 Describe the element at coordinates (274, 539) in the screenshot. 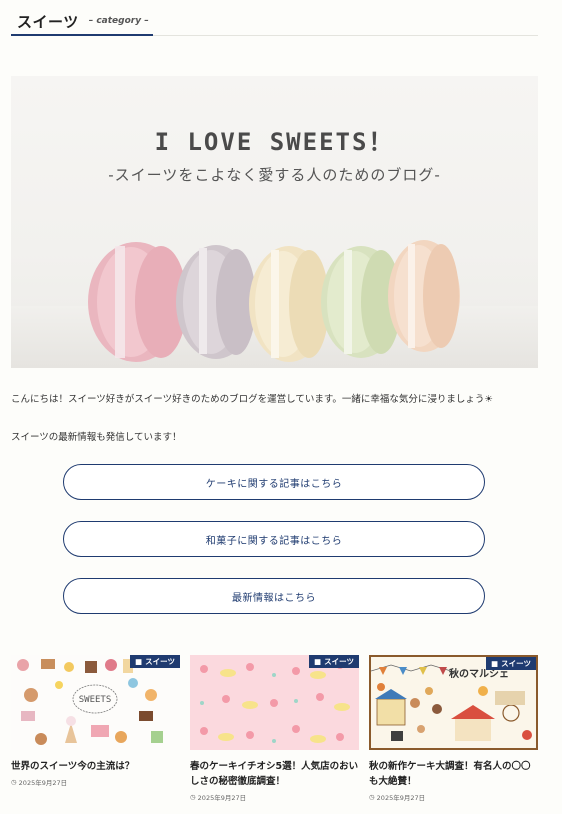

I see `wagashi-articles-button: 和菓子に関する記事はこちら` at that location.